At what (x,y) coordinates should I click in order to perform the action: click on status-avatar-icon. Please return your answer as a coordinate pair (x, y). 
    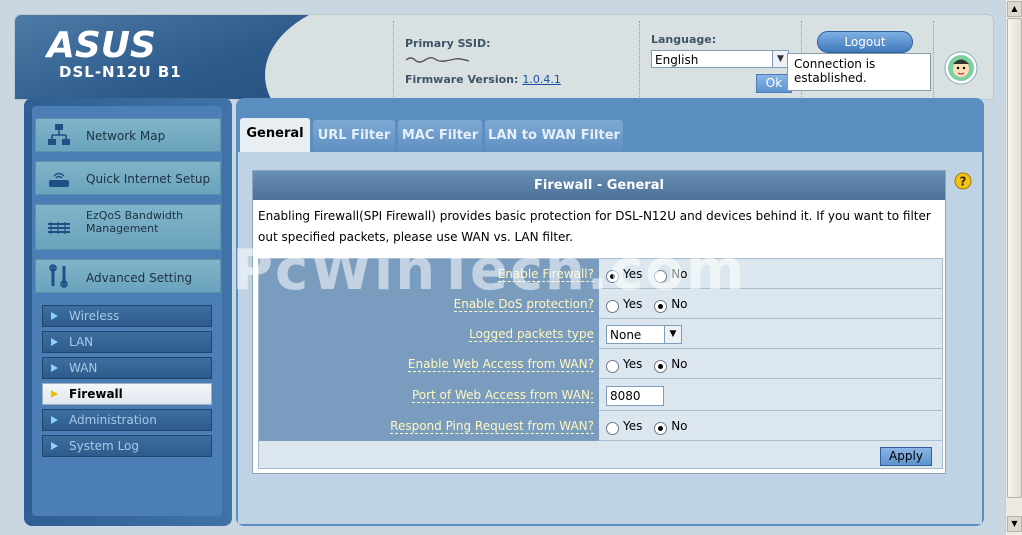
    Looking at the image, I should click on (961, 68).